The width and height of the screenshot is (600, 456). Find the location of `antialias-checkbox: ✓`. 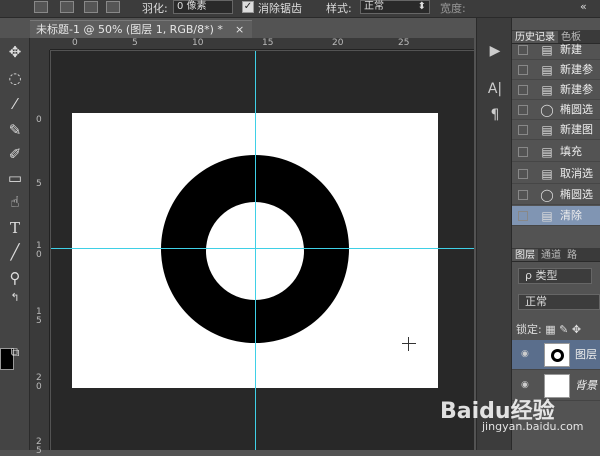

antialias-checkbox: ✓ is located at coordinates (248, 7).